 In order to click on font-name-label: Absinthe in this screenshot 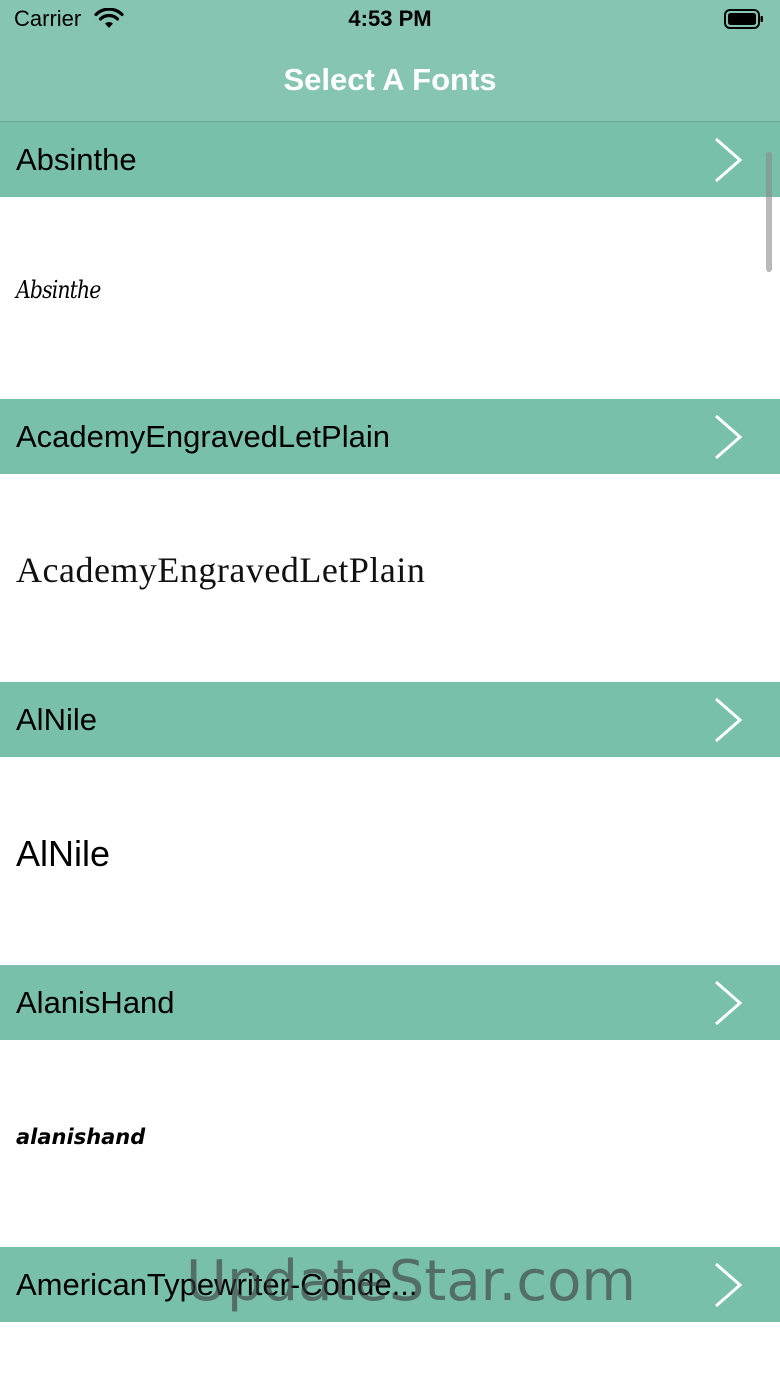, I will do `click(76, 159)`.